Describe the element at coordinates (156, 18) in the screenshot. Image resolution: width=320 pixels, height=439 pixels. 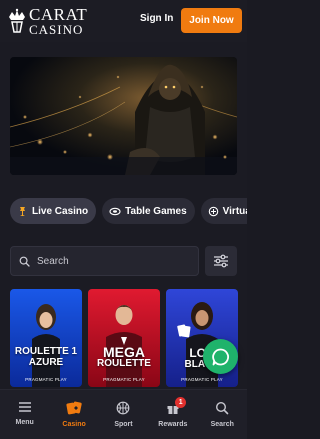
I see `sign-in-link: Sign In` at that location.